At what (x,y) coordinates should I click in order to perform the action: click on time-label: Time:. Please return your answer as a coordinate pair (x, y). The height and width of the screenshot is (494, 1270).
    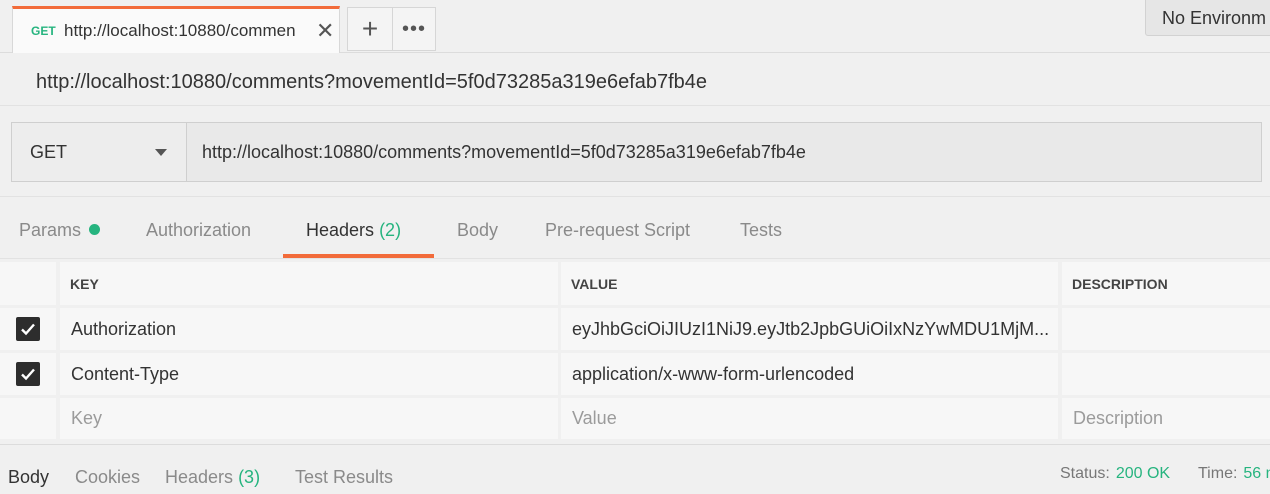
    Looking at the image, I should click on (1218, 473).